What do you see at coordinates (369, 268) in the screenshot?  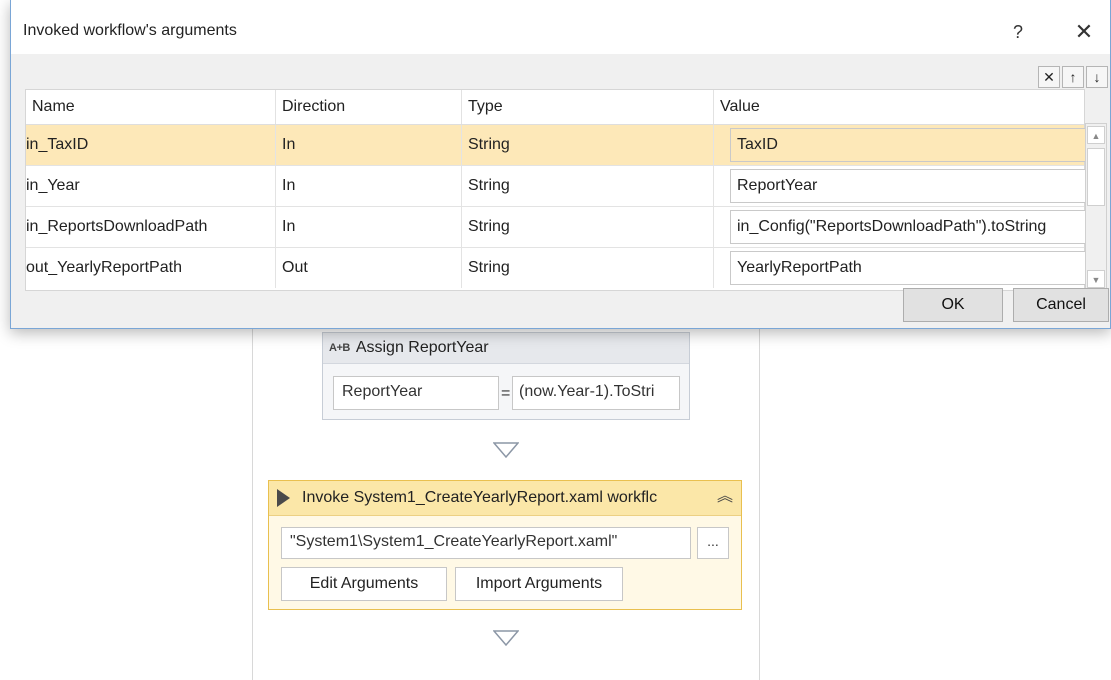 I see `argument-direction: Out` at bounding box center [369, 268].